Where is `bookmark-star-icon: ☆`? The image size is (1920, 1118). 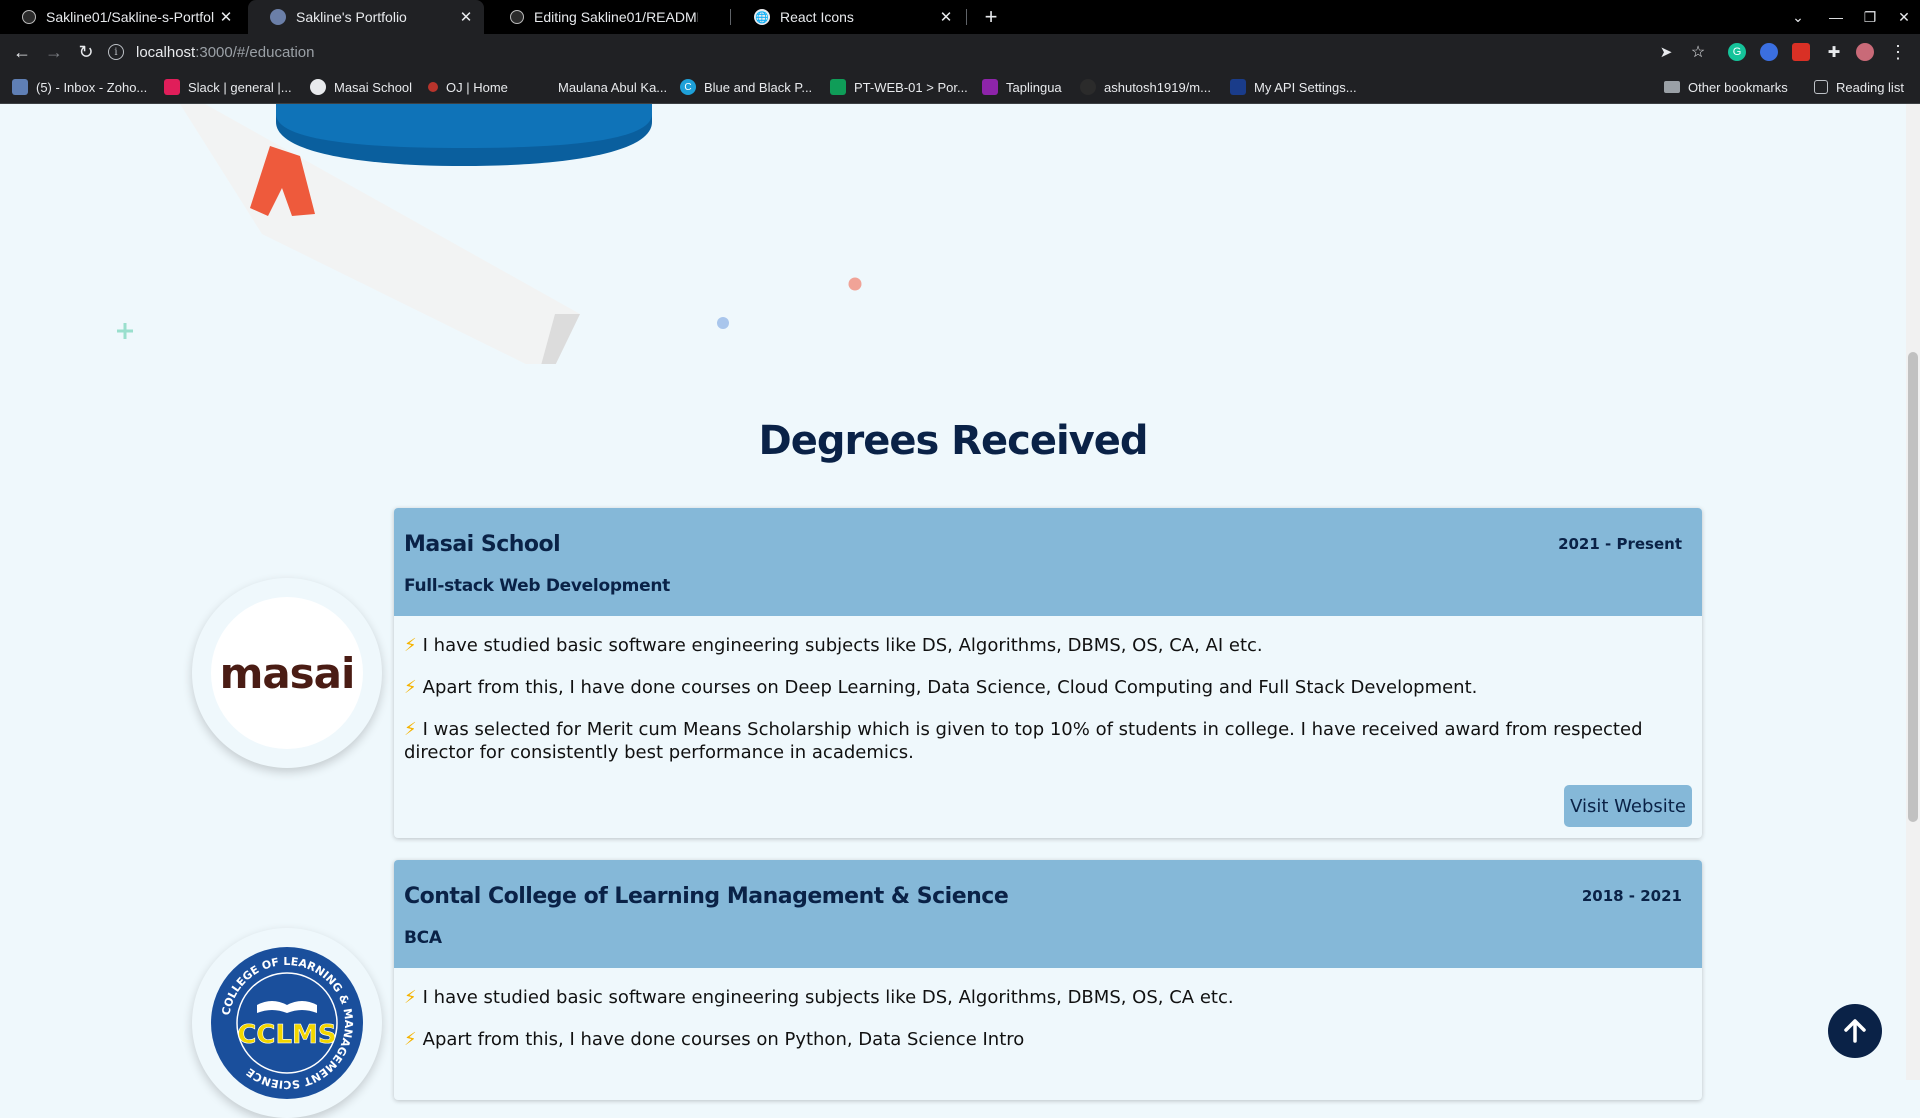
bookmark-star-icon: ☆ is located at coordinates (1698, 52).